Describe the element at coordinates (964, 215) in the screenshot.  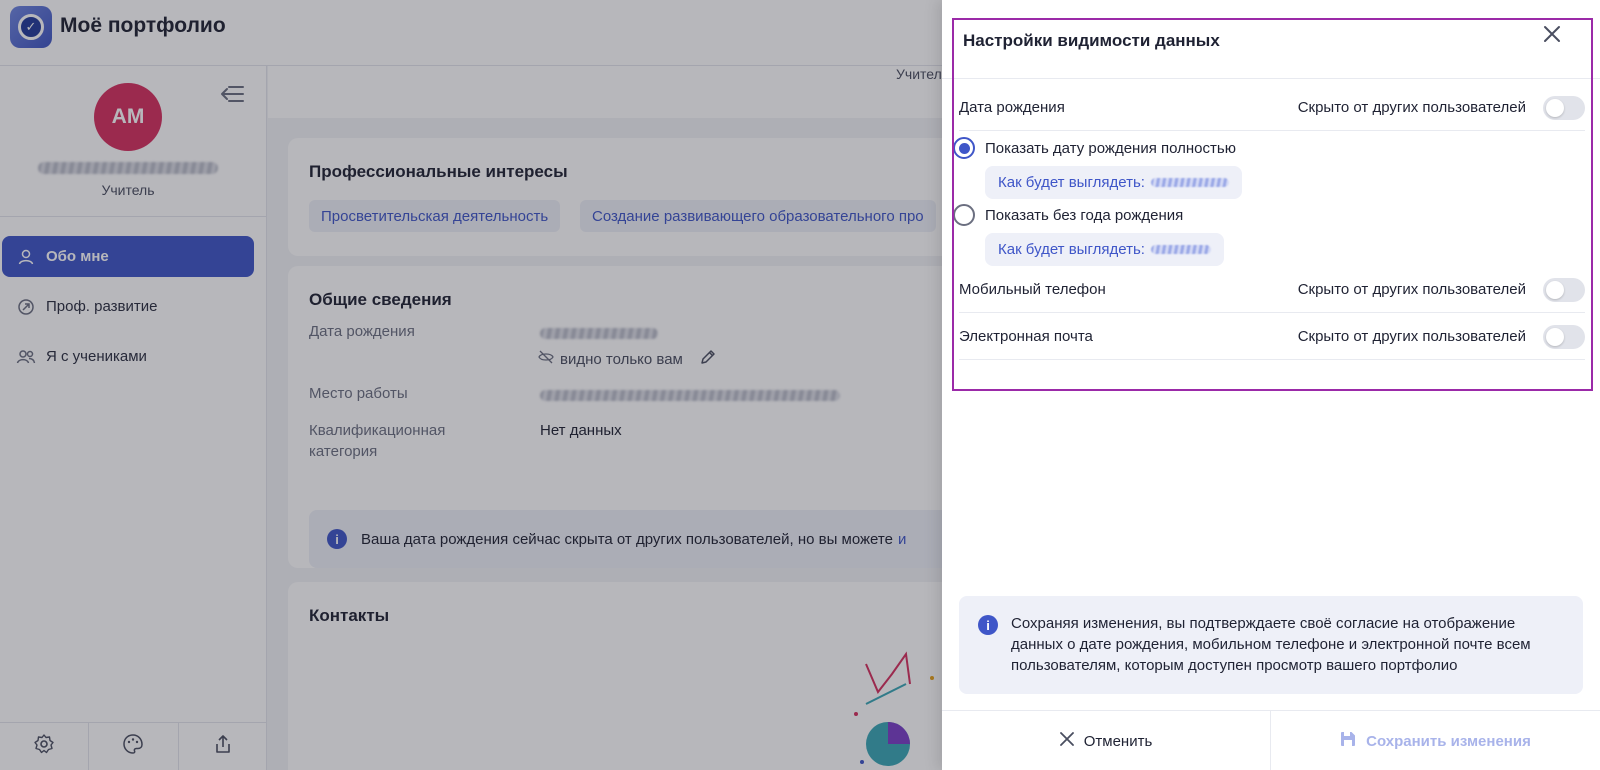
I see `radio-unchecked-icon` at that location.